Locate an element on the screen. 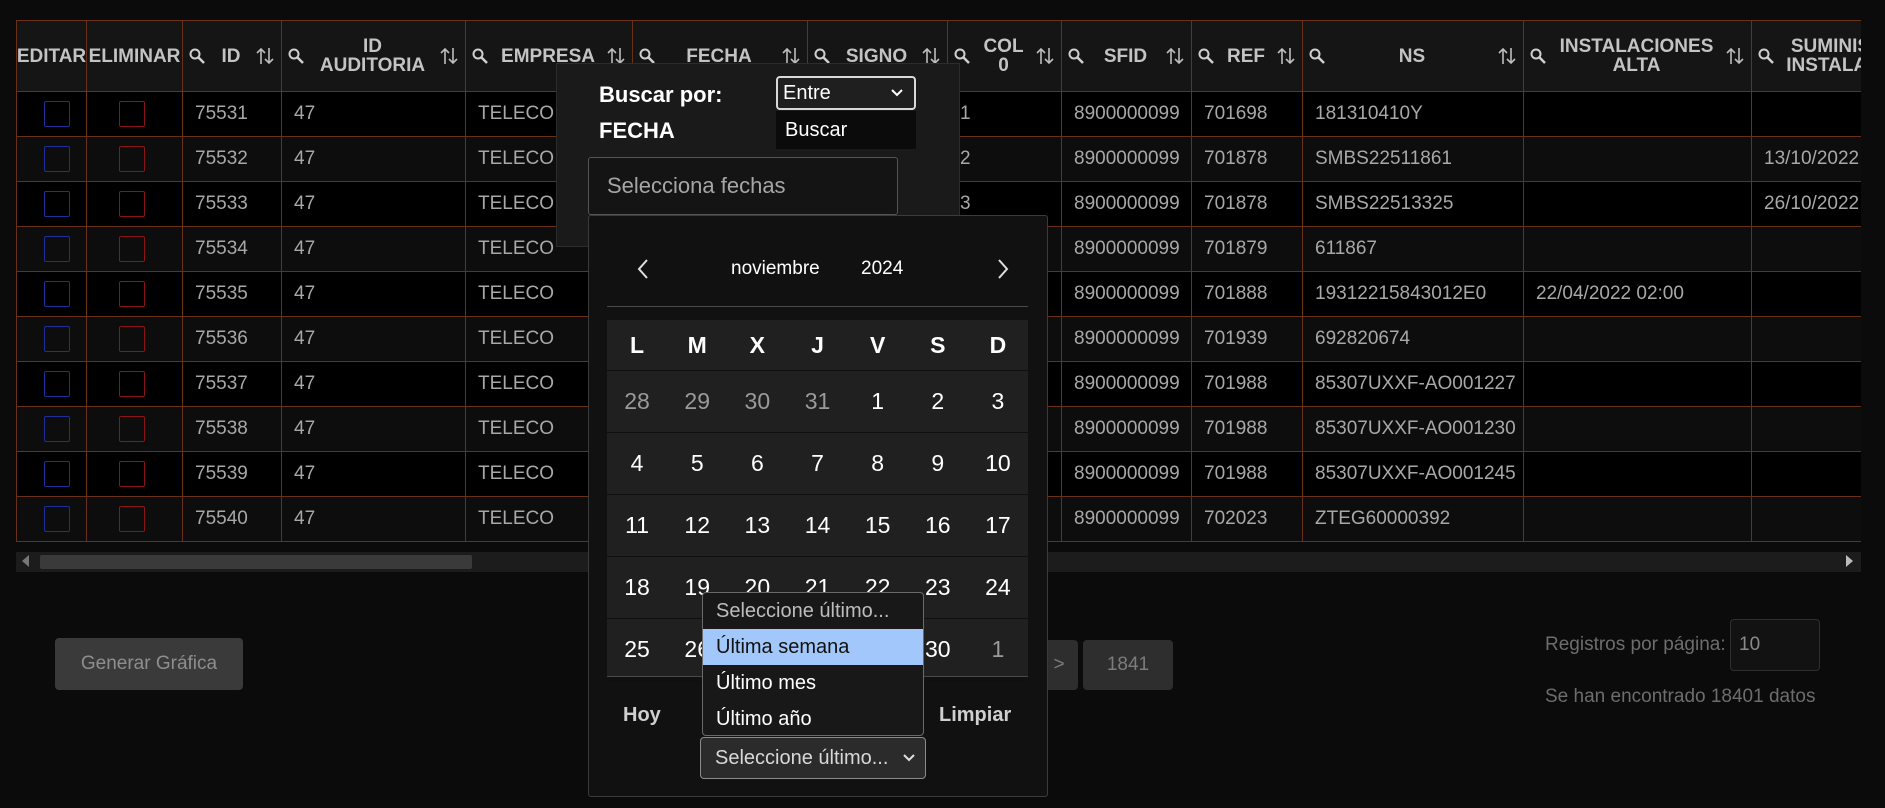 This screenshot has height=808, width=1885. calendar-day: 16 is located at coordinates (938, 525).